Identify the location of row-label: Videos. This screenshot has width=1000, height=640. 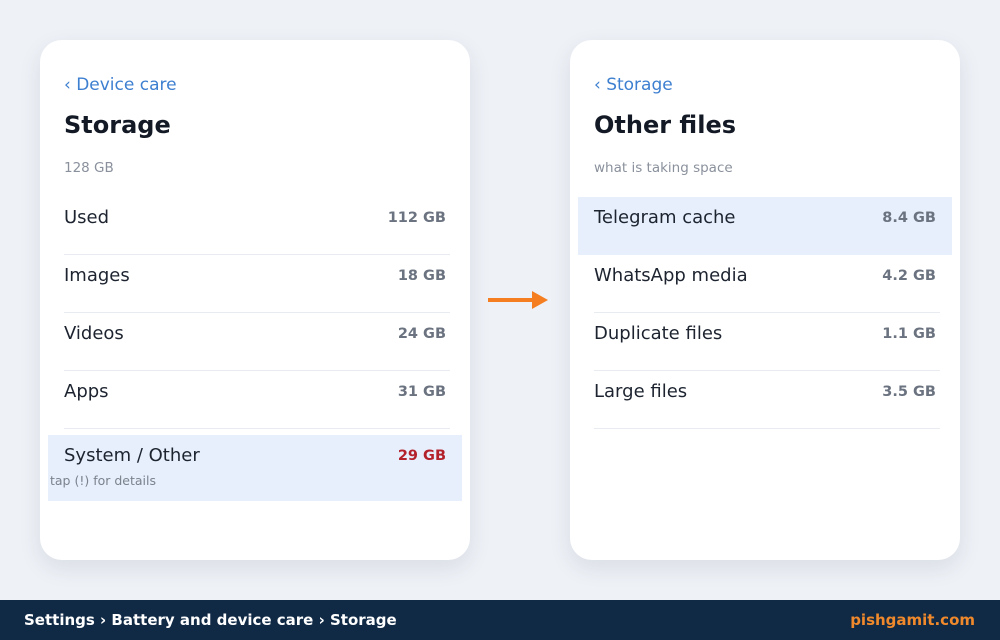
(94, 333).